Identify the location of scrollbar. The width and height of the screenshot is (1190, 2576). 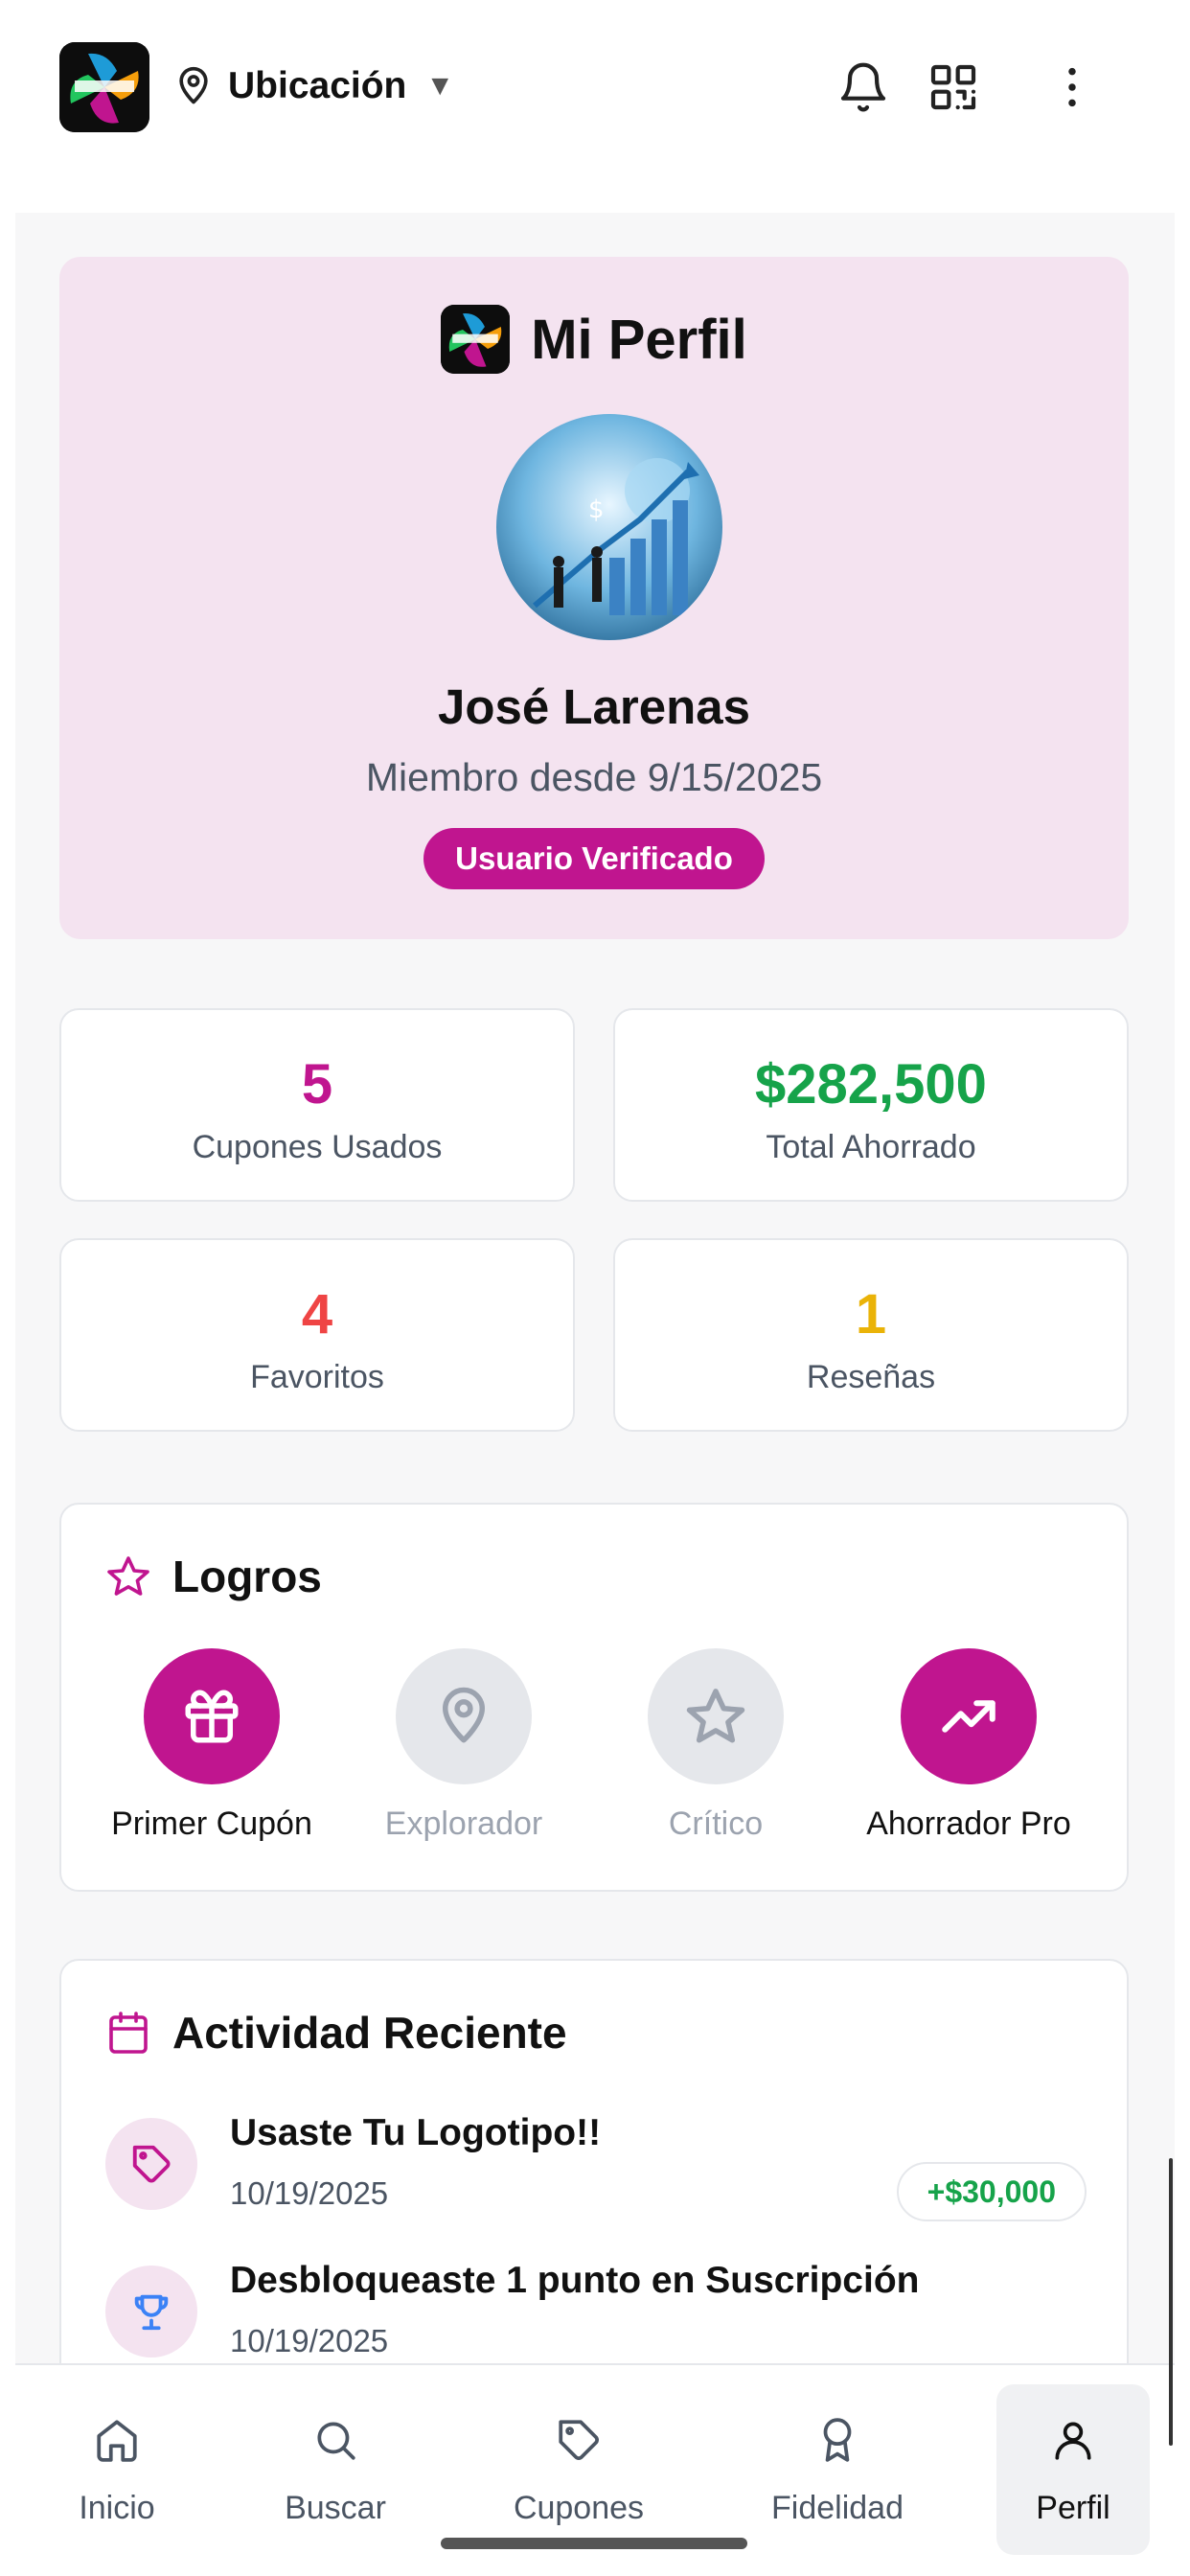
(1171, 2302).